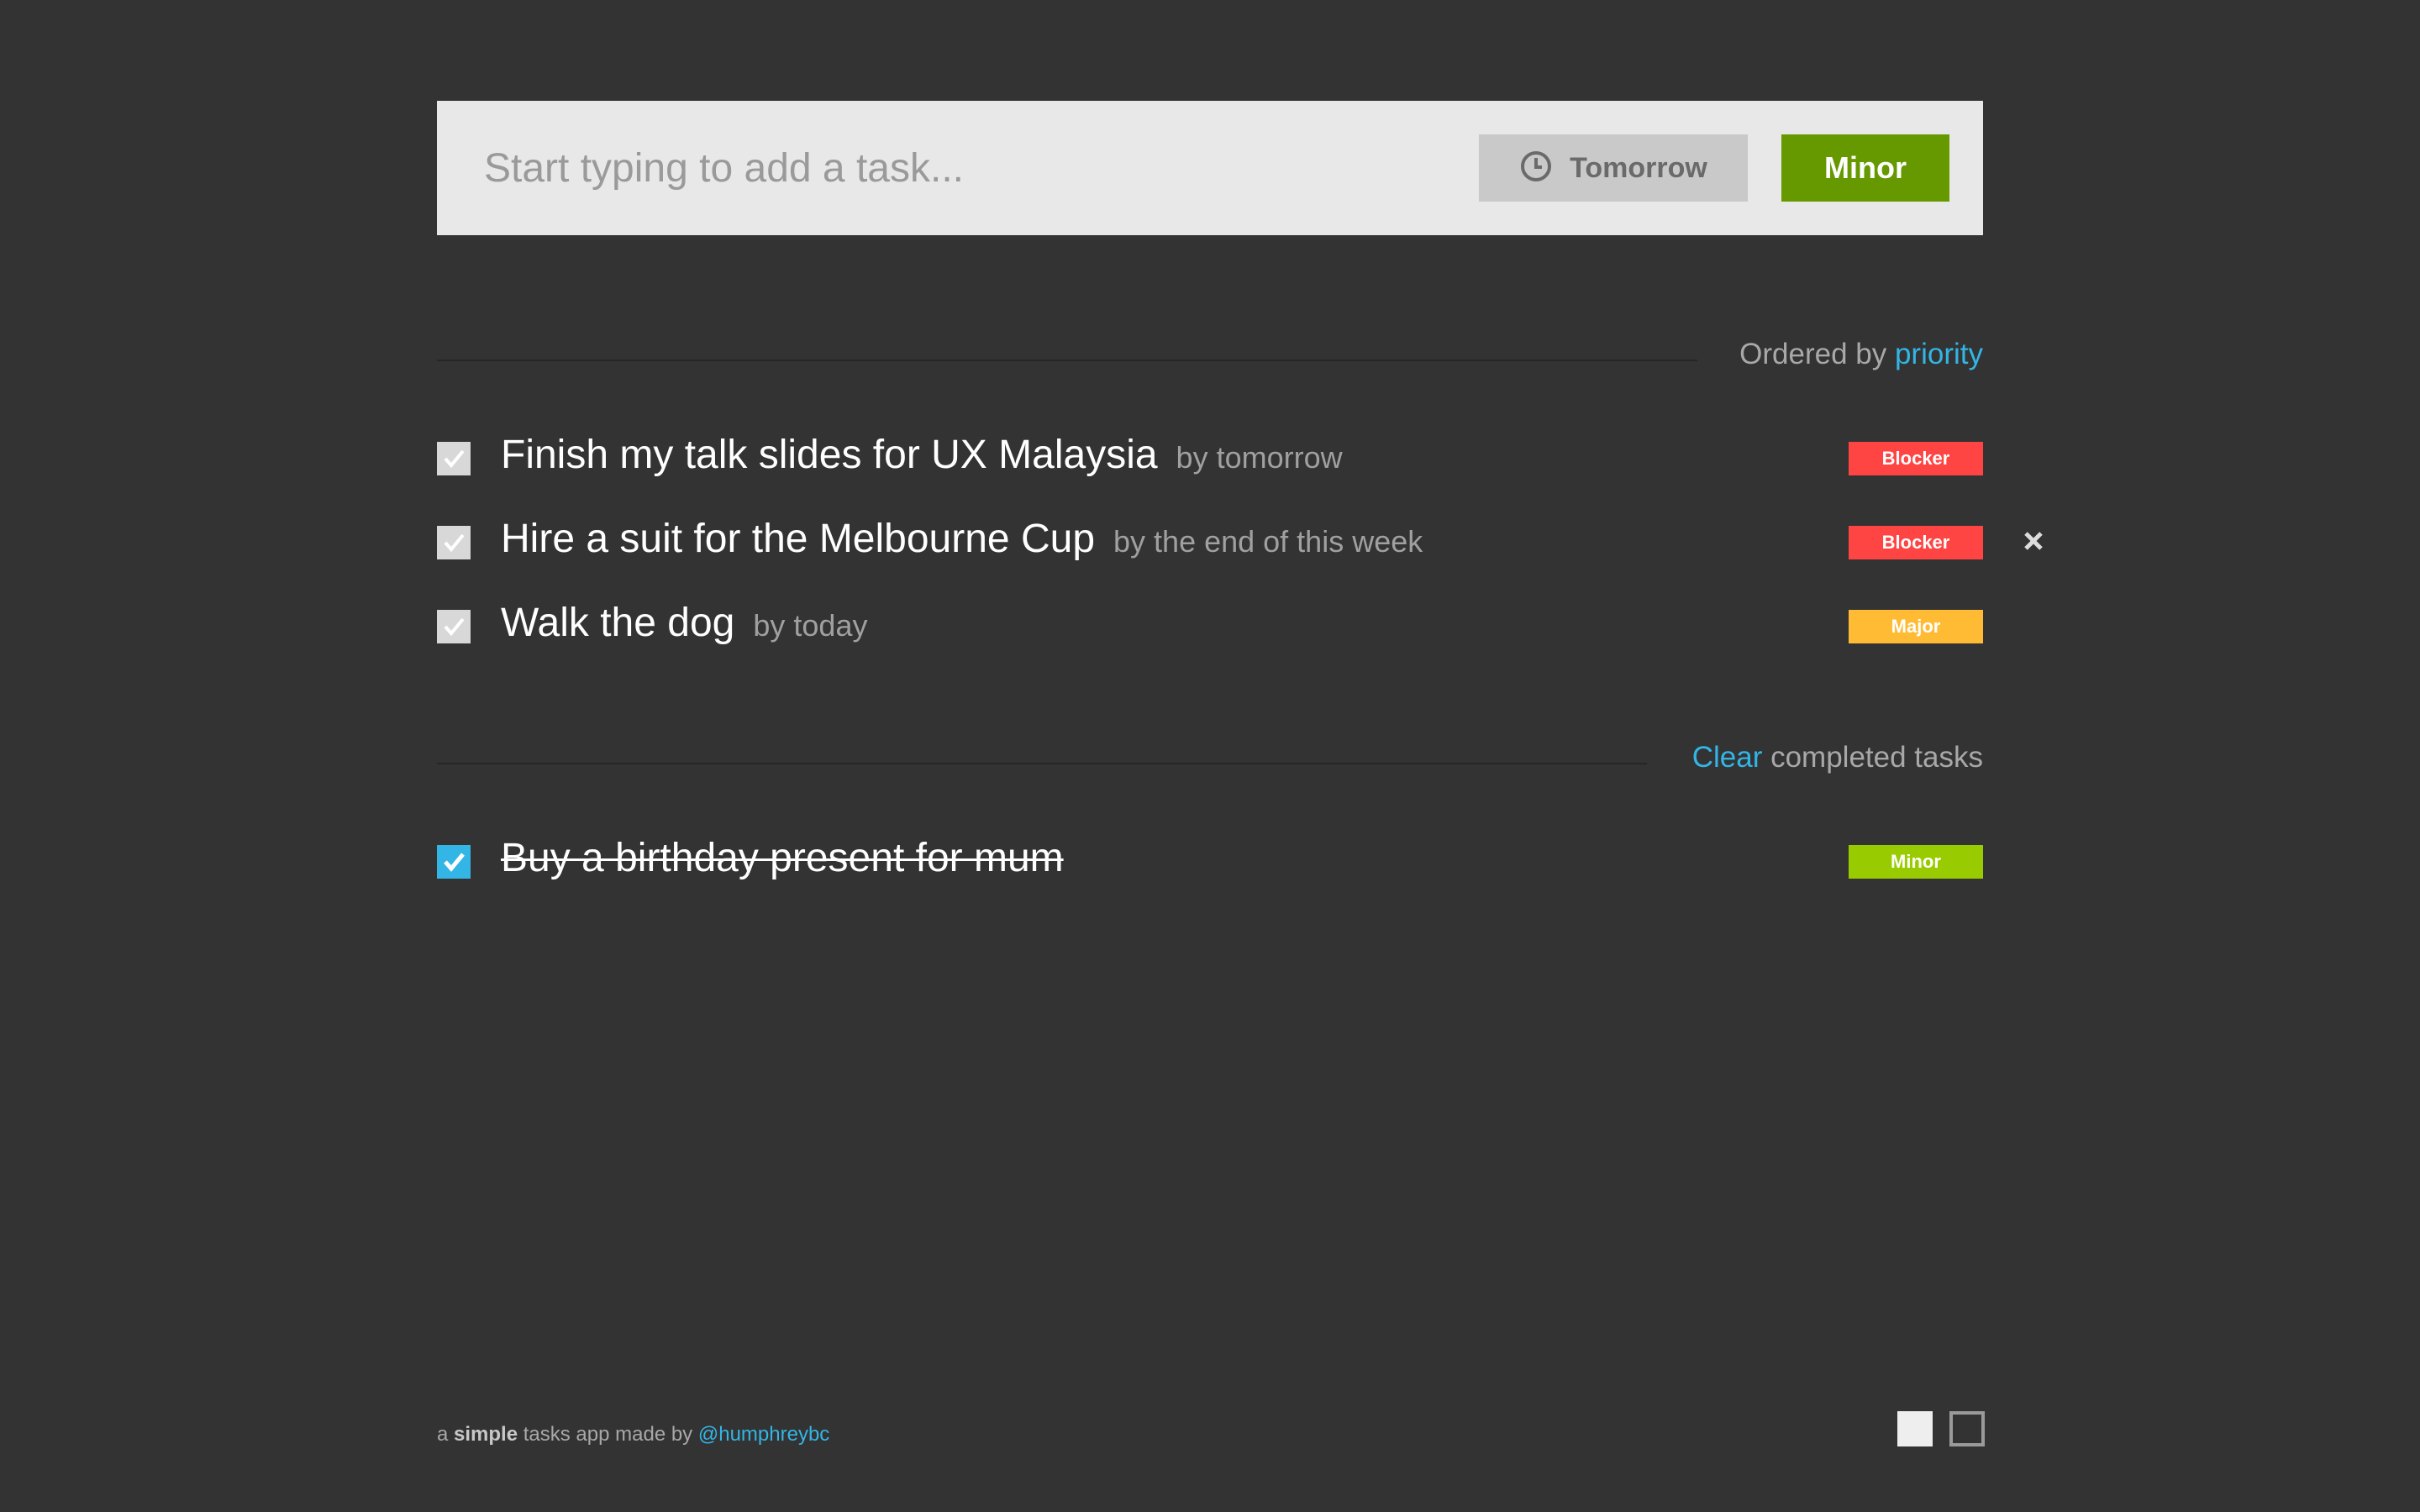 The height and width of the screenshot is (1512, 2420). Describe the element at coordinates (486, 1434) in the screenshot. I see `footer-bold: simple` at that location.